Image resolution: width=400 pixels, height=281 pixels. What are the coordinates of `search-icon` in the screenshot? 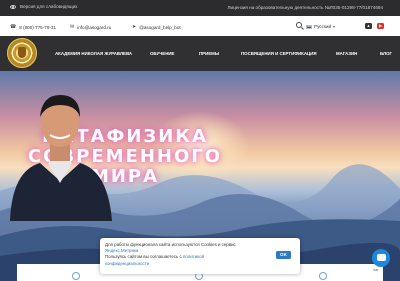 It's located at (299, 25).